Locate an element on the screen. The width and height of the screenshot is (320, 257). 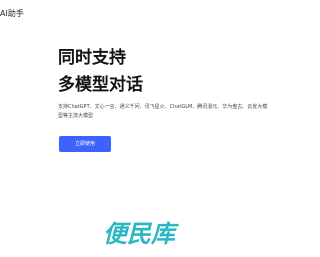
watermark-logo: 便民库 is located at coordinates (141, 234).